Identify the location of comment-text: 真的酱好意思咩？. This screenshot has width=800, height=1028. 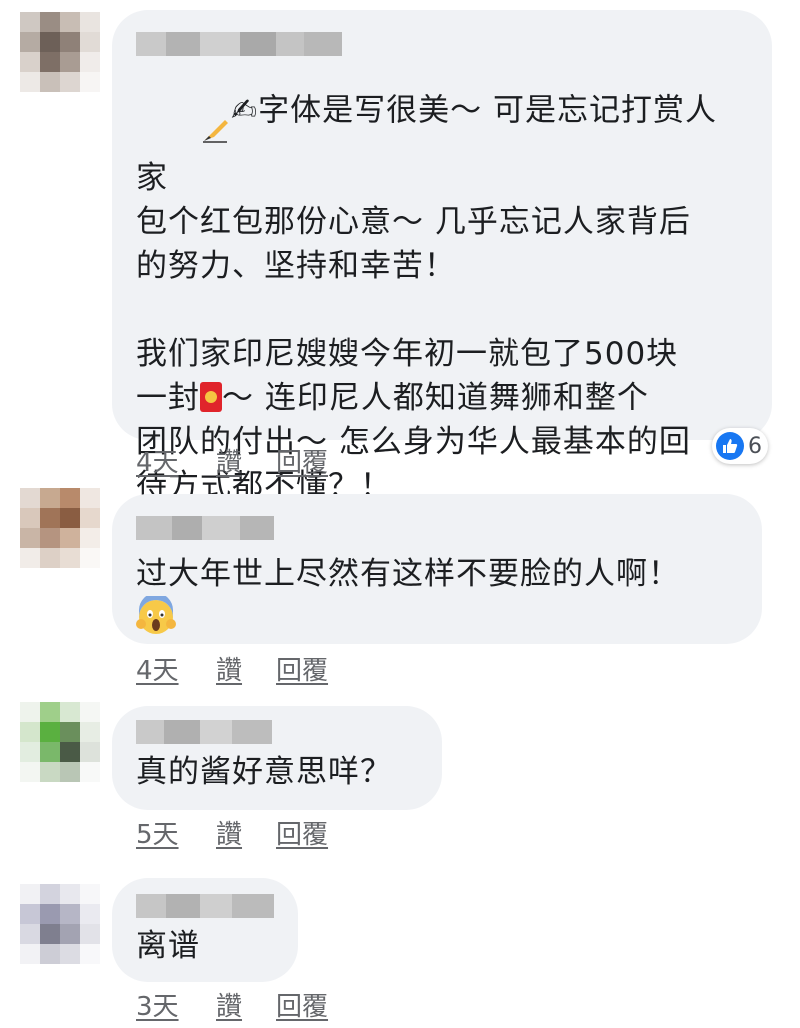
(277, 772).